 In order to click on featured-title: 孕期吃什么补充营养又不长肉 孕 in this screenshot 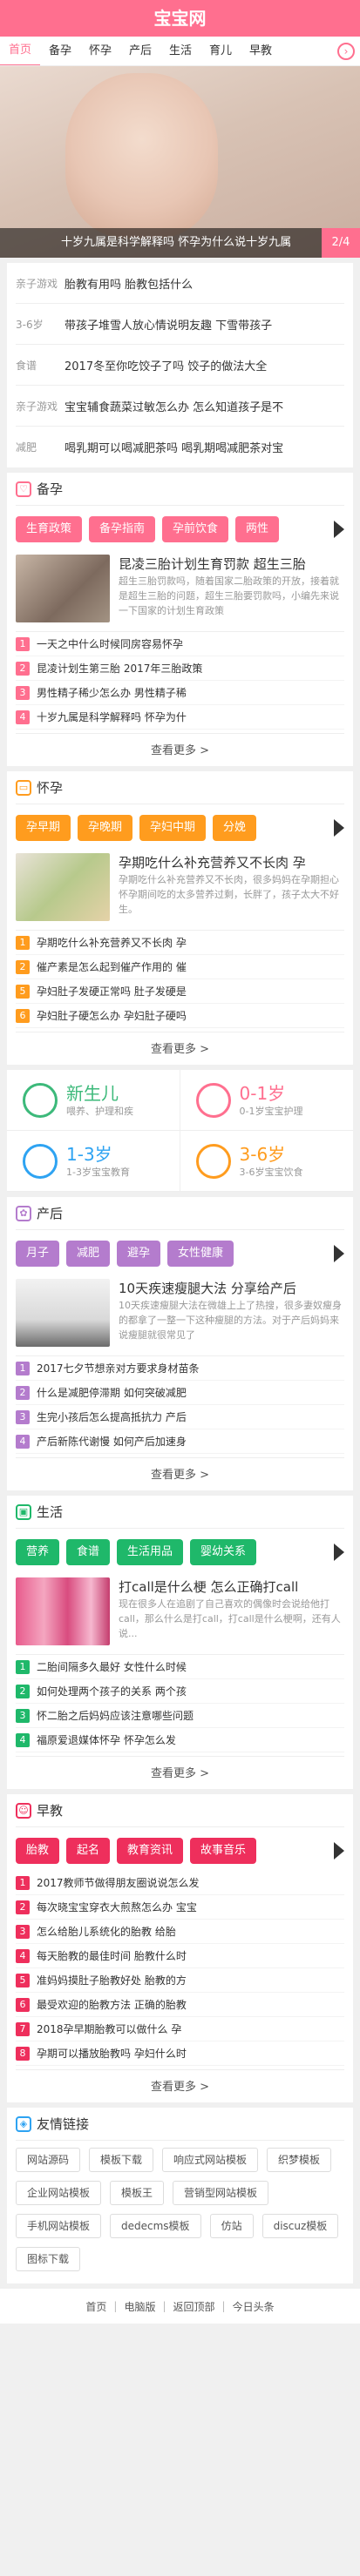, I will do `click(231, 862)`.